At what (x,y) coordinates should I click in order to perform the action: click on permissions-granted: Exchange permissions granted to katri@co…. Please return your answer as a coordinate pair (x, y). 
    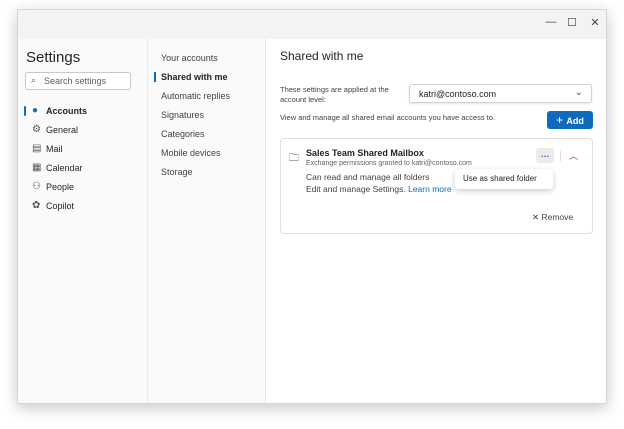
    Looking at the image, I should click on (389, 163).